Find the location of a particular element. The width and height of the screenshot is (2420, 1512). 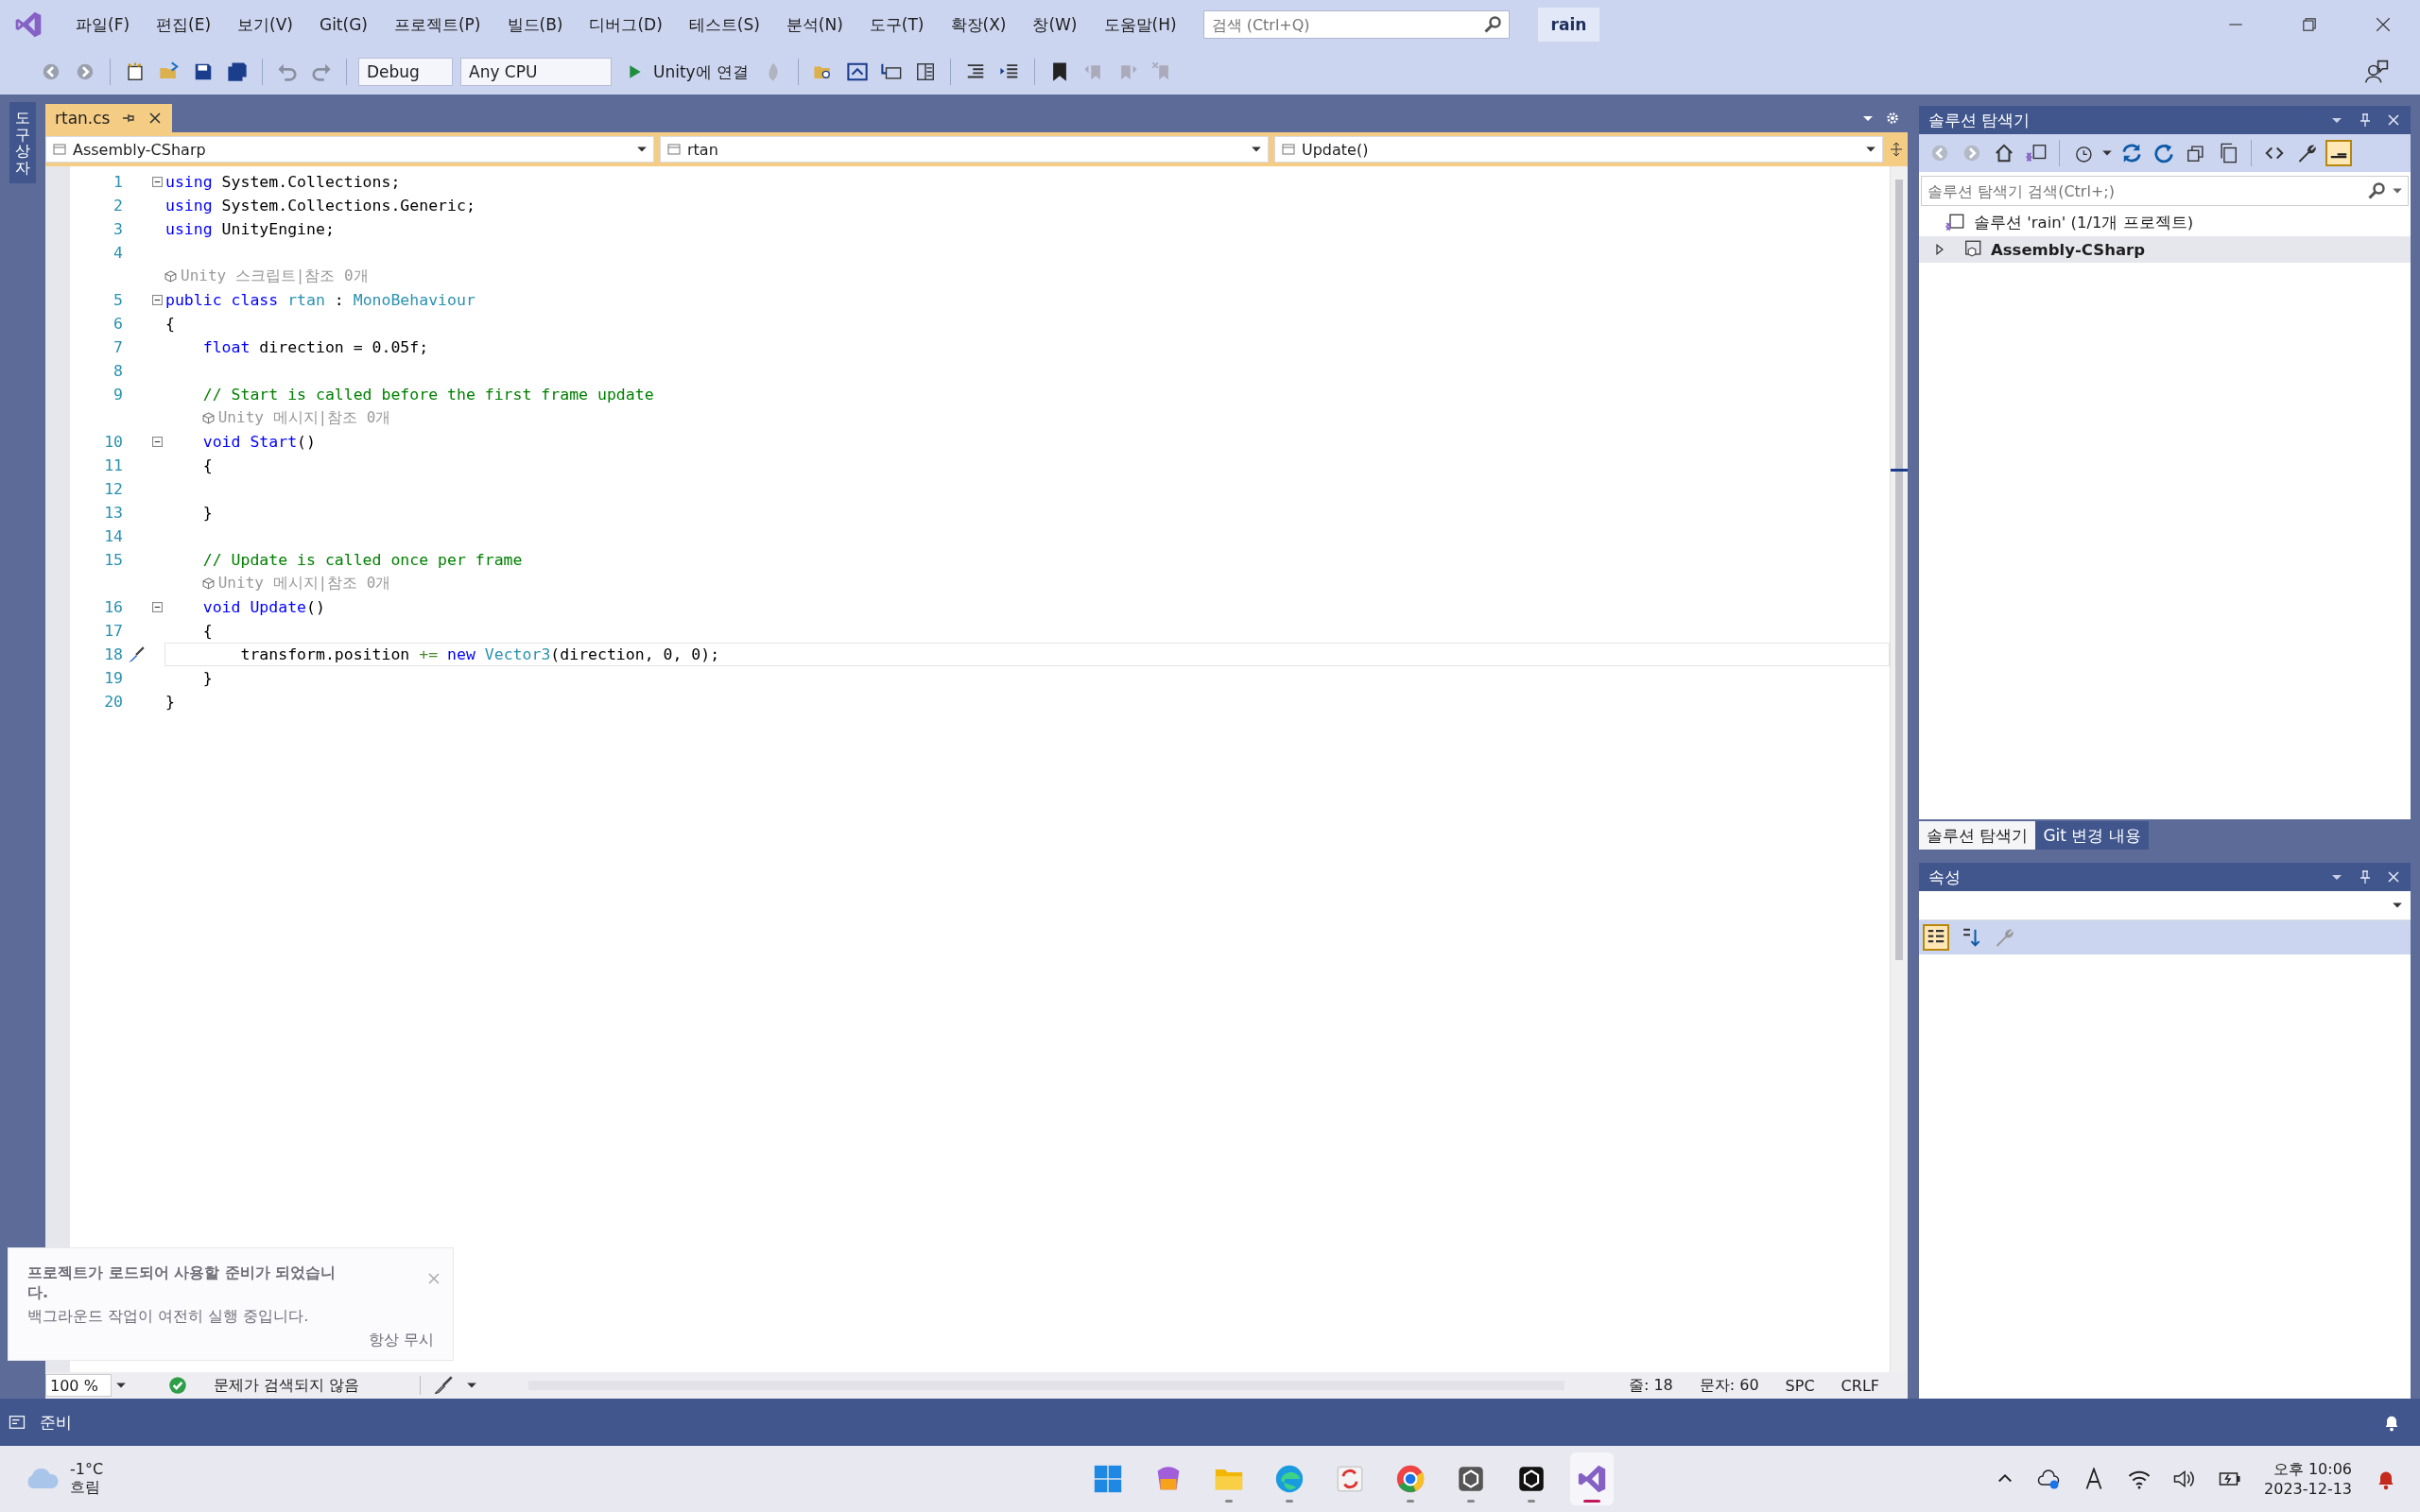

line-number: 9 is located at coordinates (117, 395).